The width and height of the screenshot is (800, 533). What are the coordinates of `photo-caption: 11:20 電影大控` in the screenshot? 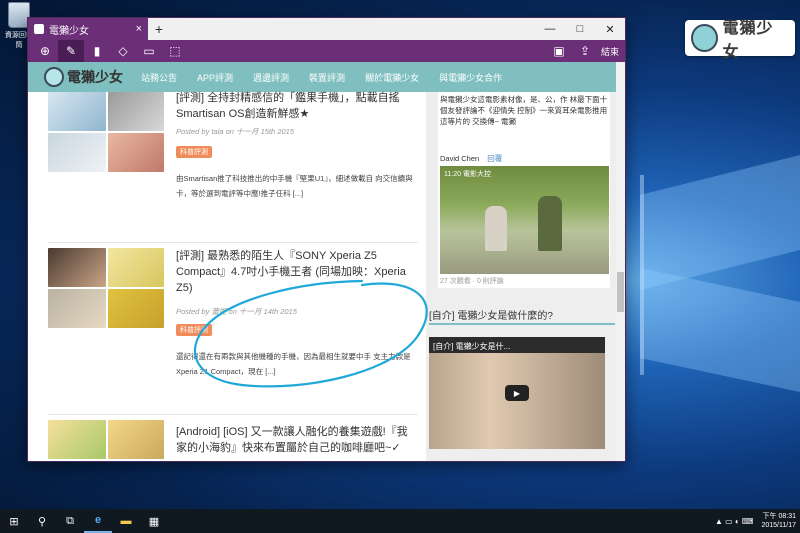 It's located at (467, 174).